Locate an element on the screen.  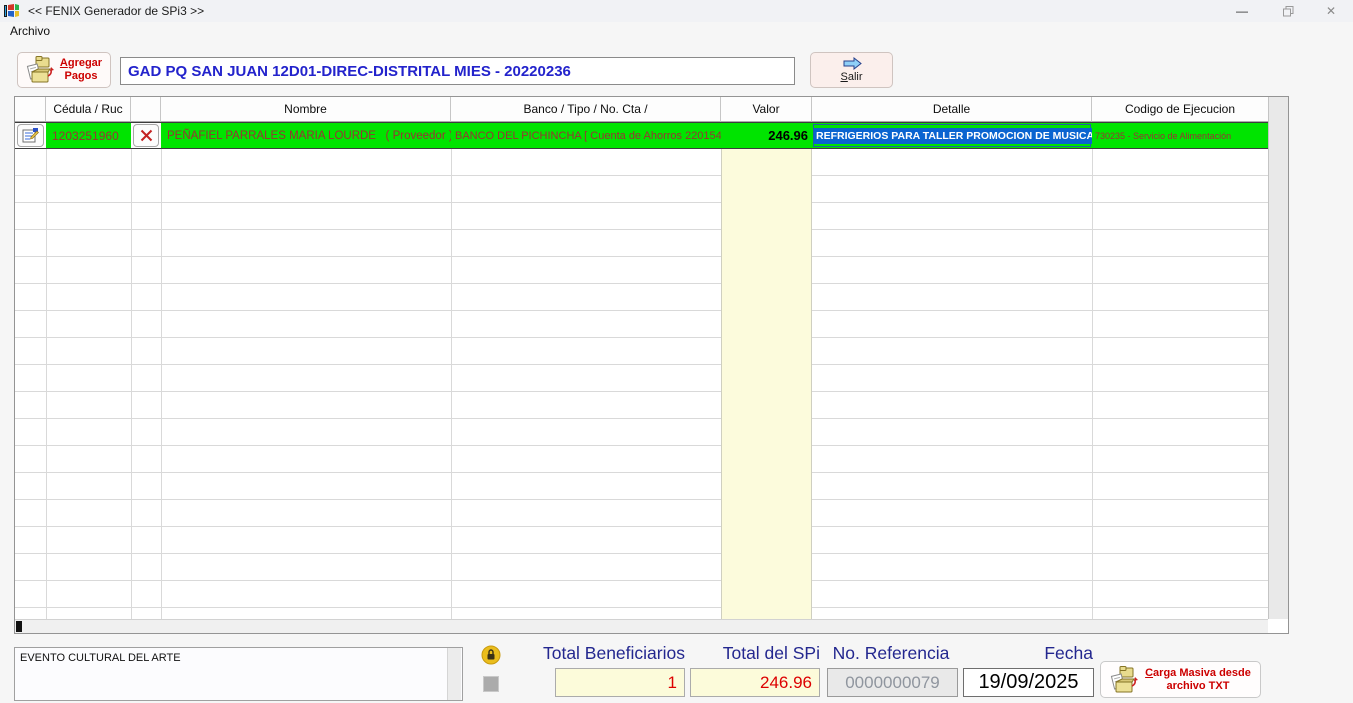
header-edit-column is located at coordinates (30, 109).